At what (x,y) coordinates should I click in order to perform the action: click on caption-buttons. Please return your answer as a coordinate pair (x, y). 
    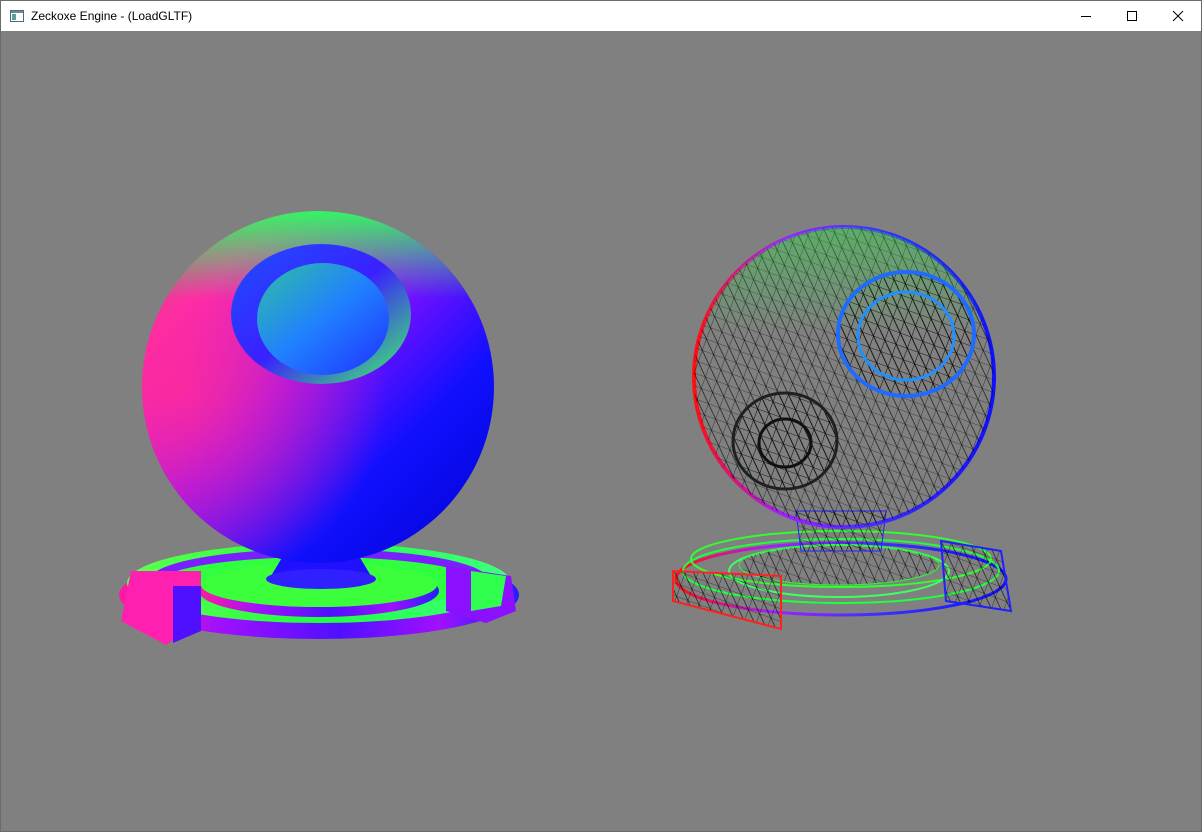
    Looking at the image, I should click on (1132, 16).